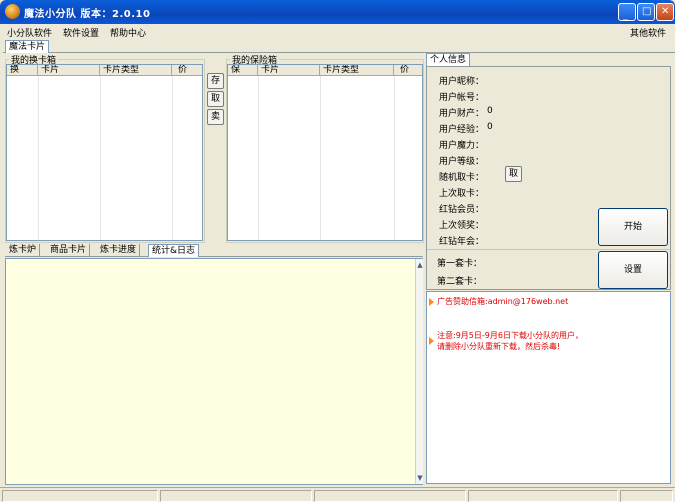  What do you see at coordinates (81, 32) in the screenshot?
I see `menu-settings: 软件设置` at bounding box center [81, 32].